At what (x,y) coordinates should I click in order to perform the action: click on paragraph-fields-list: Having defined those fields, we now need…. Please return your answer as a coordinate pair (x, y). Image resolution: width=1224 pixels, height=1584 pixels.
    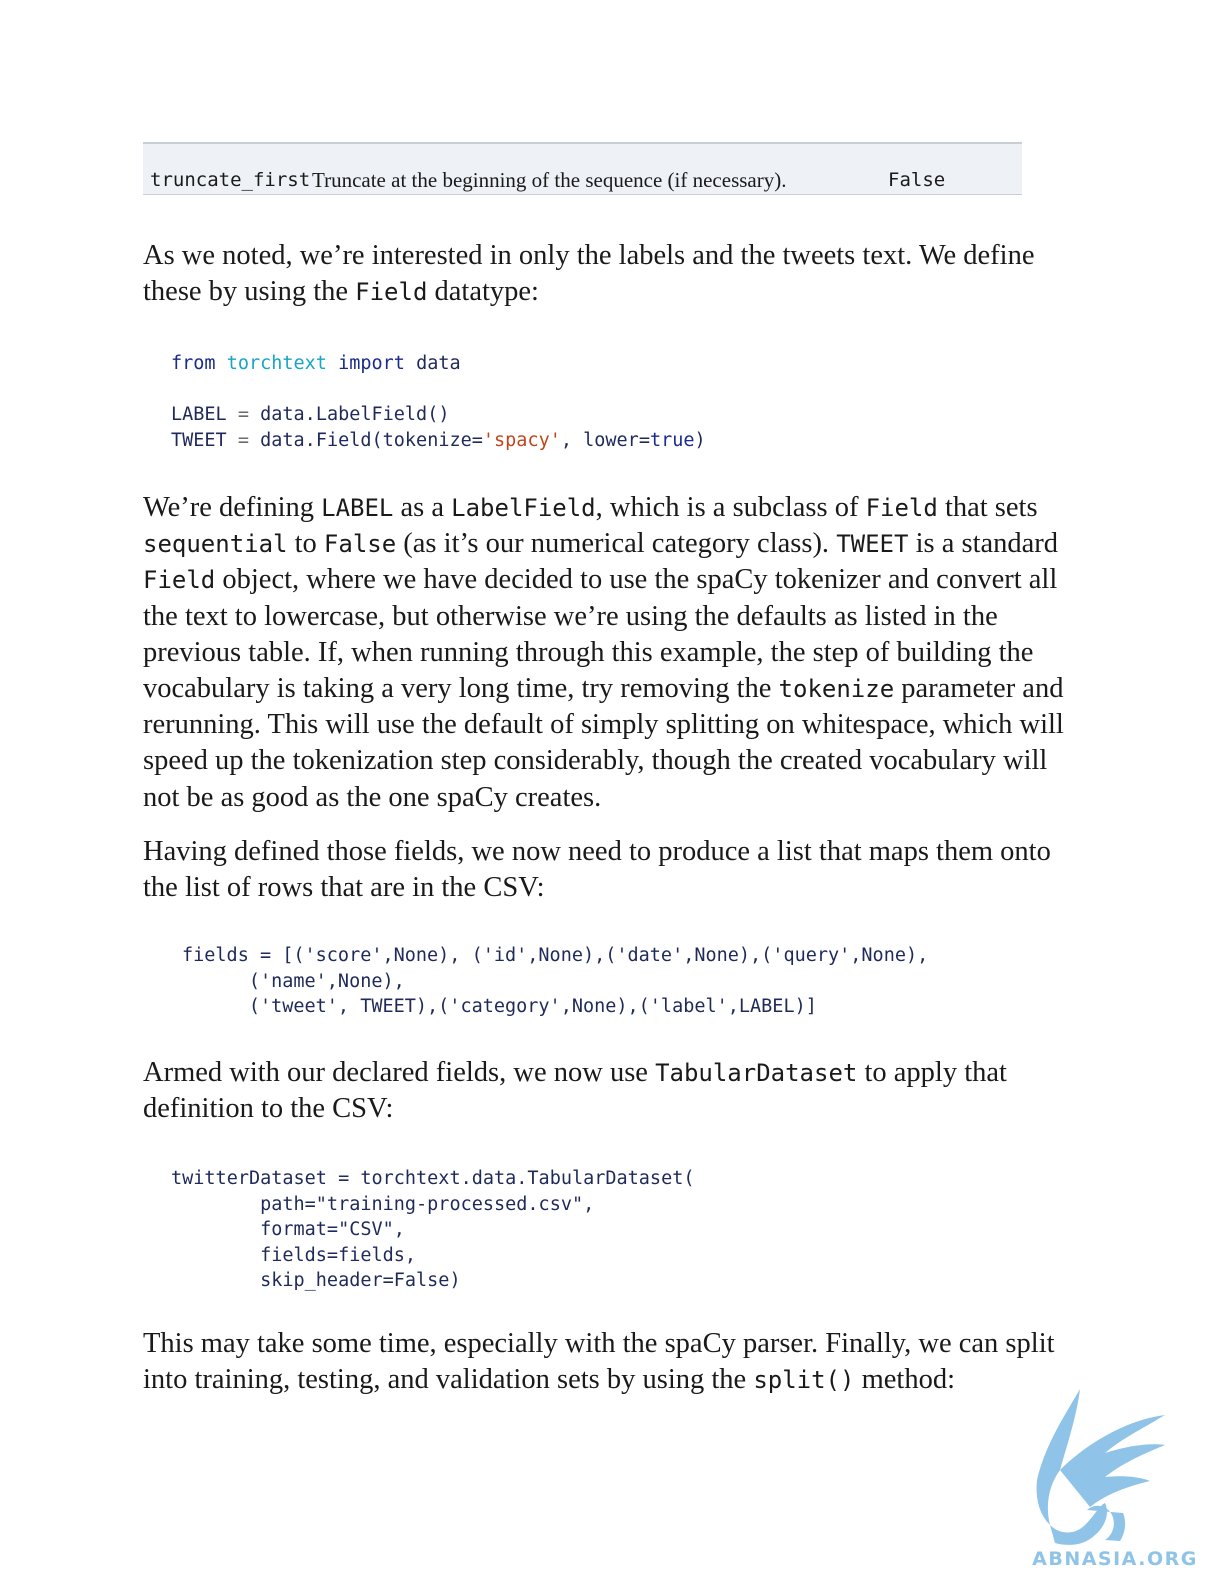
    Looking at the image, I should click on (597, 870).